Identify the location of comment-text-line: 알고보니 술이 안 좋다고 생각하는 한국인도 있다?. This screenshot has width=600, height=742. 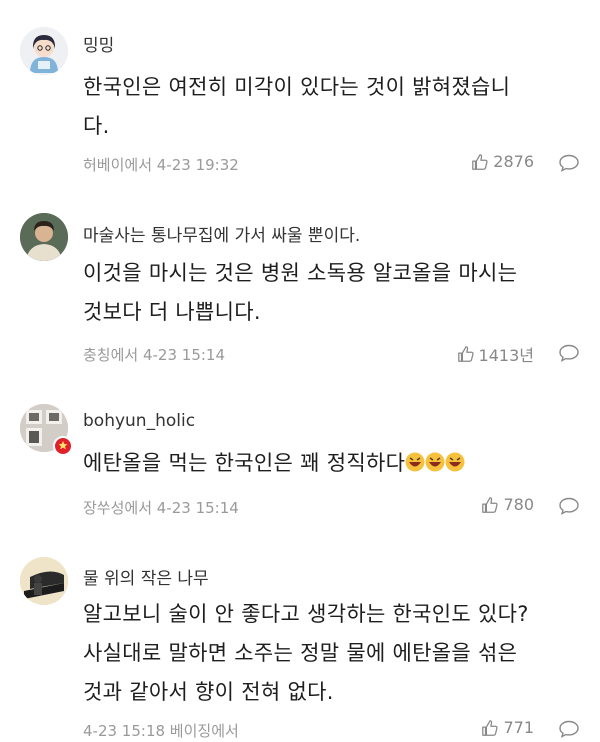
(306, 614).